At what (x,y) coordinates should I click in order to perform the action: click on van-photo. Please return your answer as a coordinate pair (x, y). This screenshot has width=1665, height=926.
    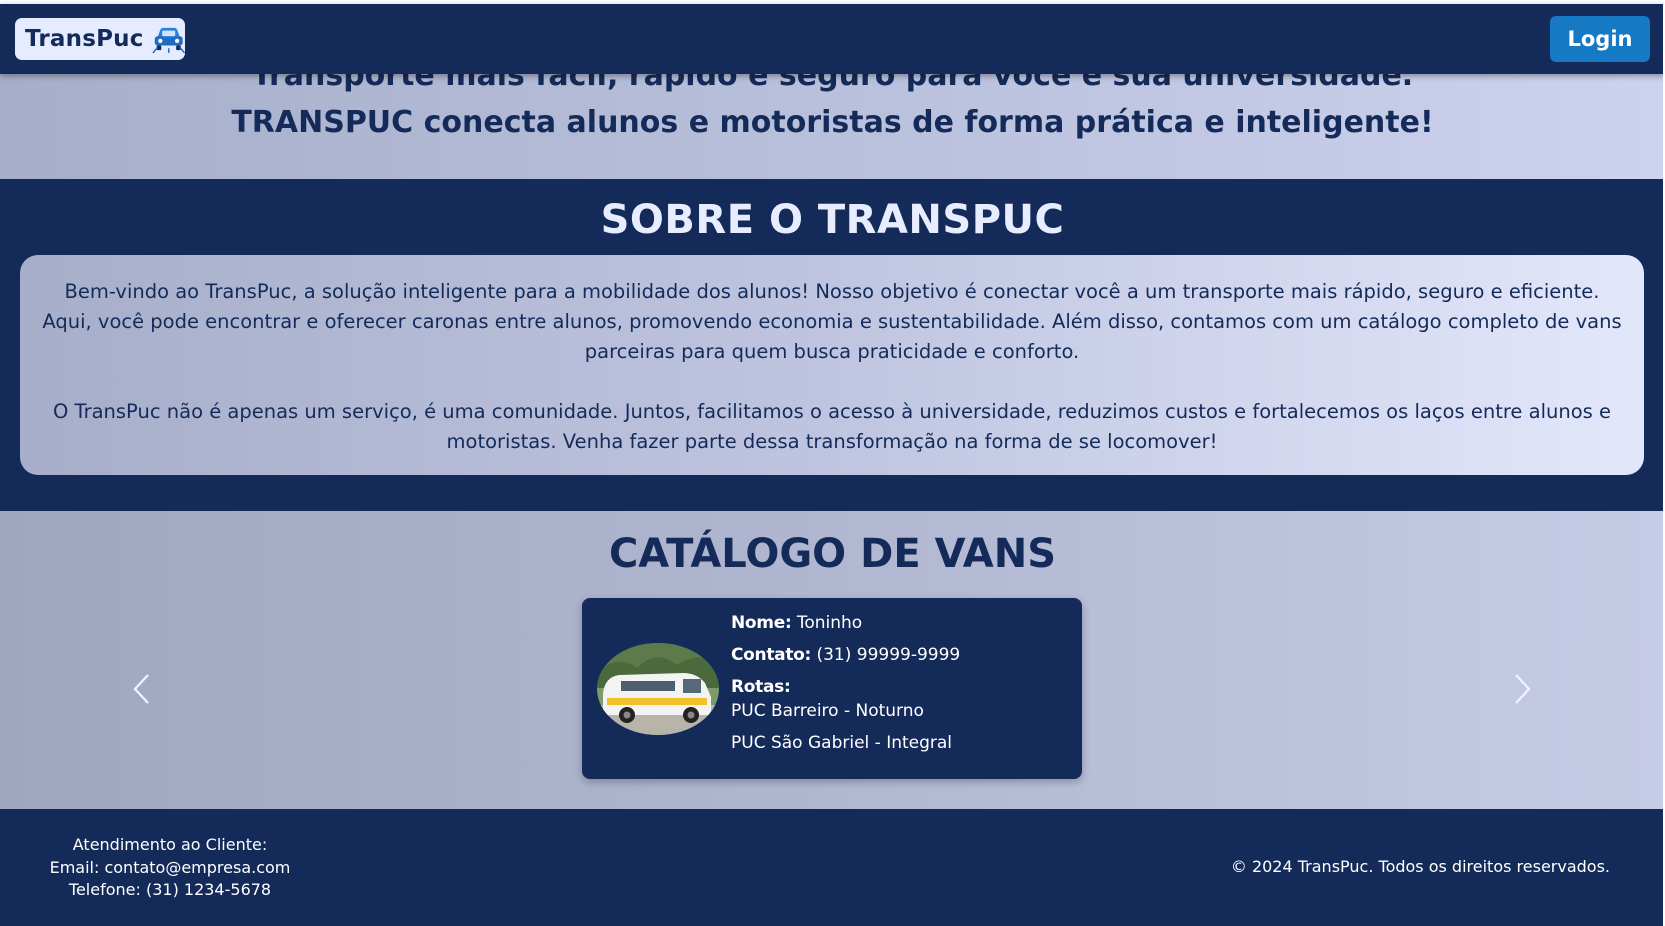
    Looking at the image, I should click on (658, 689).